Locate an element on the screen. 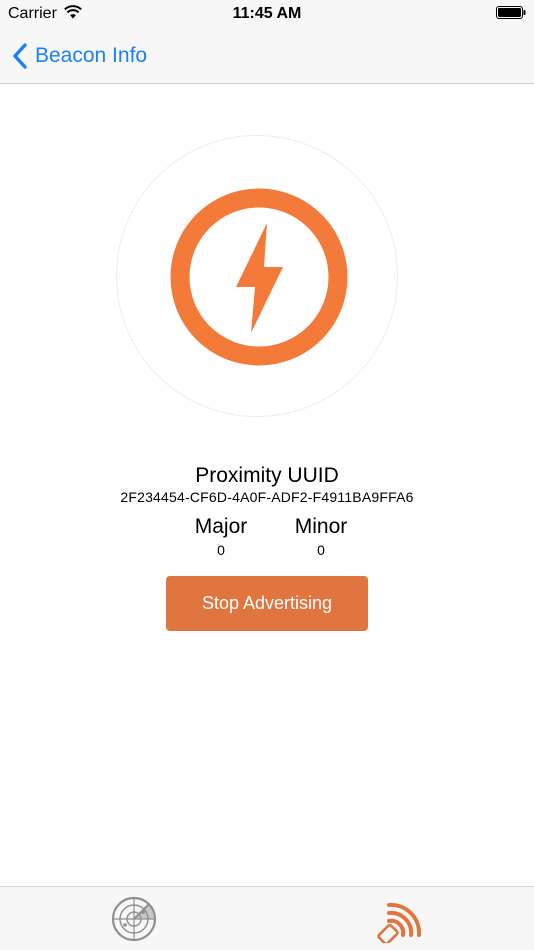 Image resolution: width=534 pixels, height=950 pixels. back-button-label: Beacon Info is located at coordinates (91, 55).